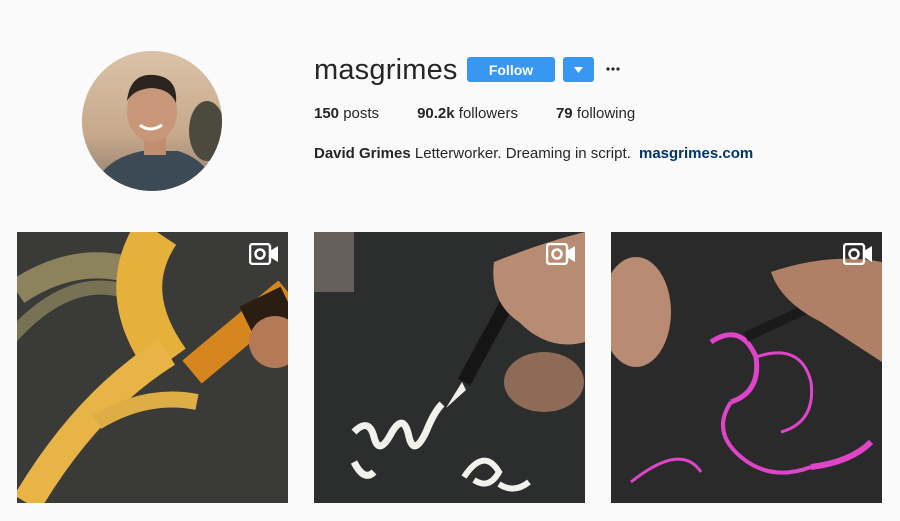 The height and width of the screenshot is (521, 900). I want to click on full-name: David Grimes, so click(362, 153).